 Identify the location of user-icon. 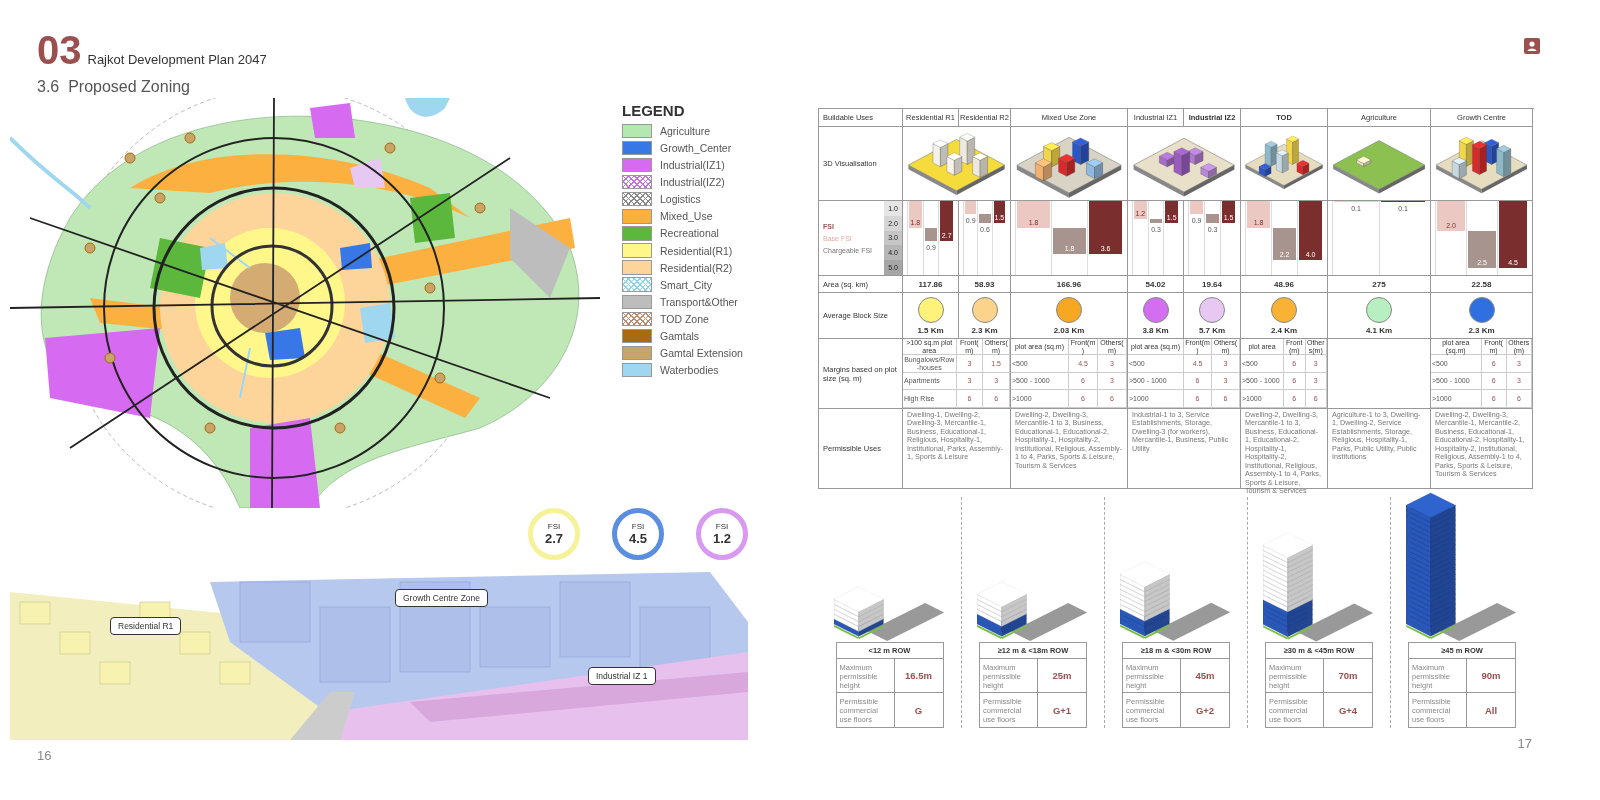
(1532, 46).